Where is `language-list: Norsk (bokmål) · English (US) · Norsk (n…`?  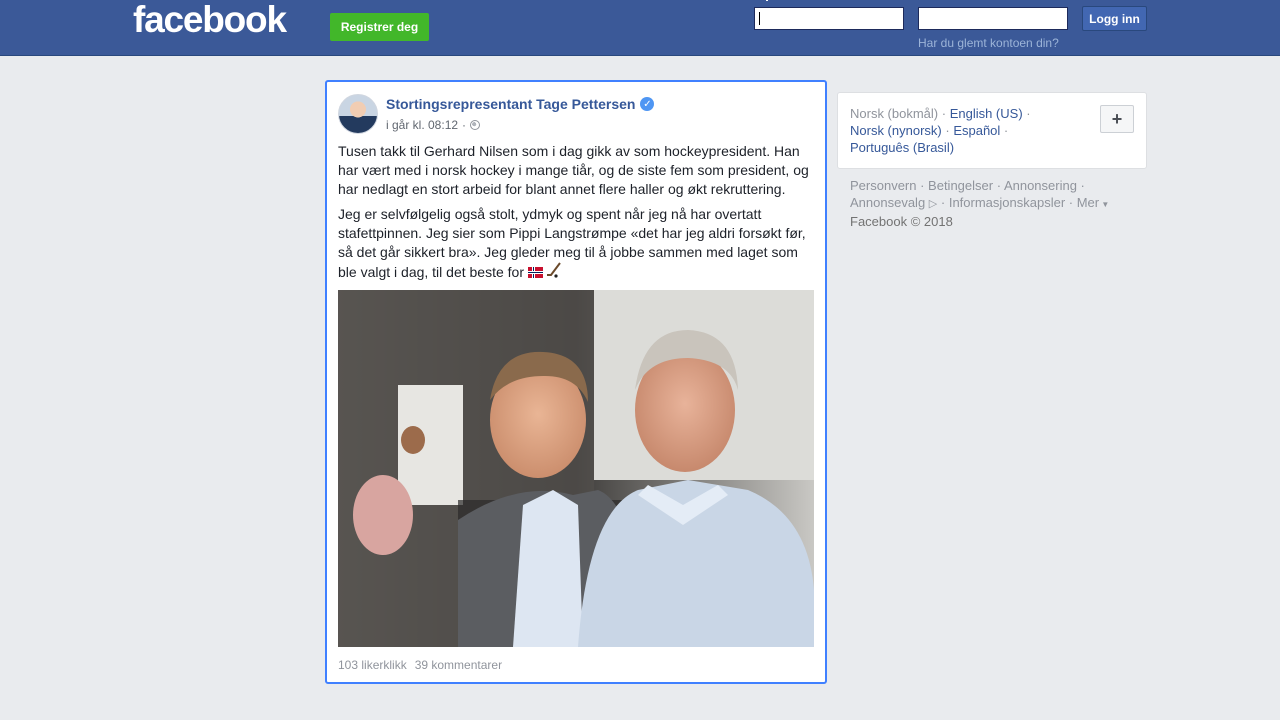
language-list: Norsk (bokmål) · English (US) · Norsk (n… is located at coordinates (940, 130).